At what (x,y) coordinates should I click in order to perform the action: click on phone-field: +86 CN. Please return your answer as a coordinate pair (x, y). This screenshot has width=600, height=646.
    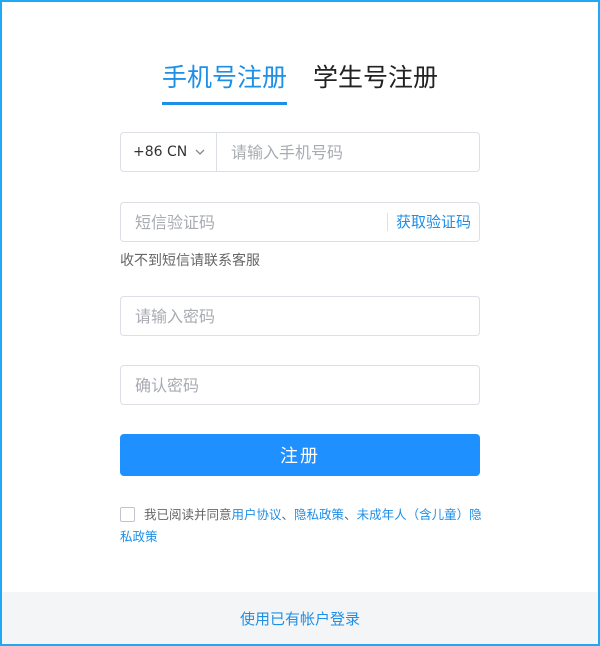
    Looking at the image, I should click on (300, 152).